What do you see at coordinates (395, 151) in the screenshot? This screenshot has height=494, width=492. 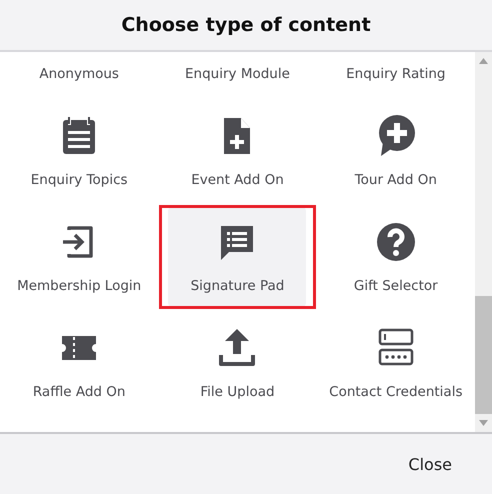 I see `content-type-option: Tour Add On` at bounding box center [395, 151].